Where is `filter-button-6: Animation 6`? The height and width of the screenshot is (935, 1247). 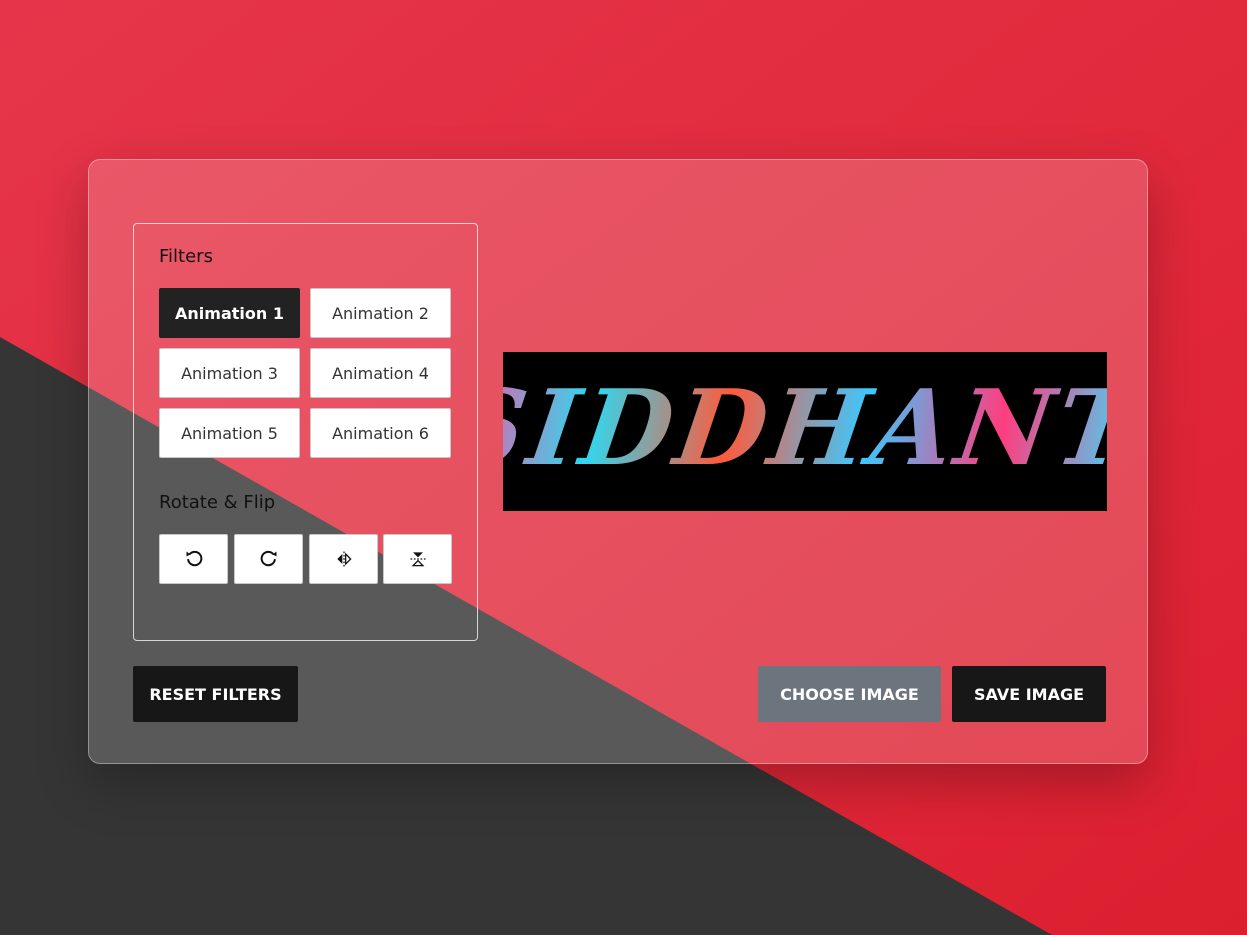
filter-button-6: Animation 6 is located at coordinates (380, 433).